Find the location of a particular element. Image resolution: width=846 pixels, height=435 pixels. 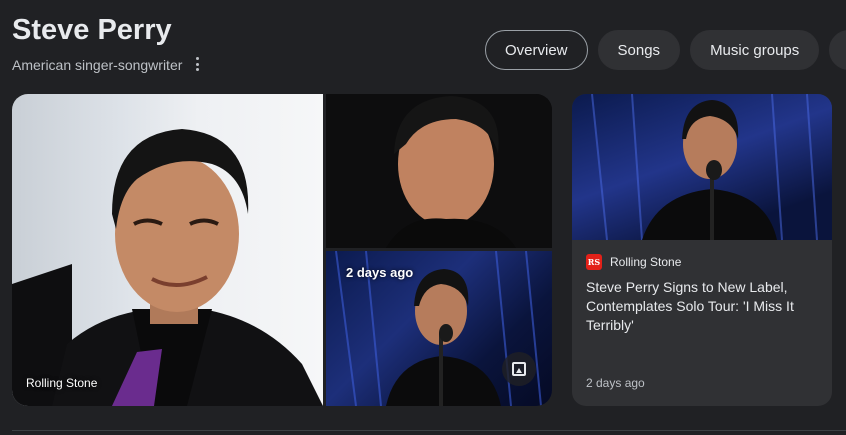

image-source-label: Rolling Stone is located at coordinates (62, 383).